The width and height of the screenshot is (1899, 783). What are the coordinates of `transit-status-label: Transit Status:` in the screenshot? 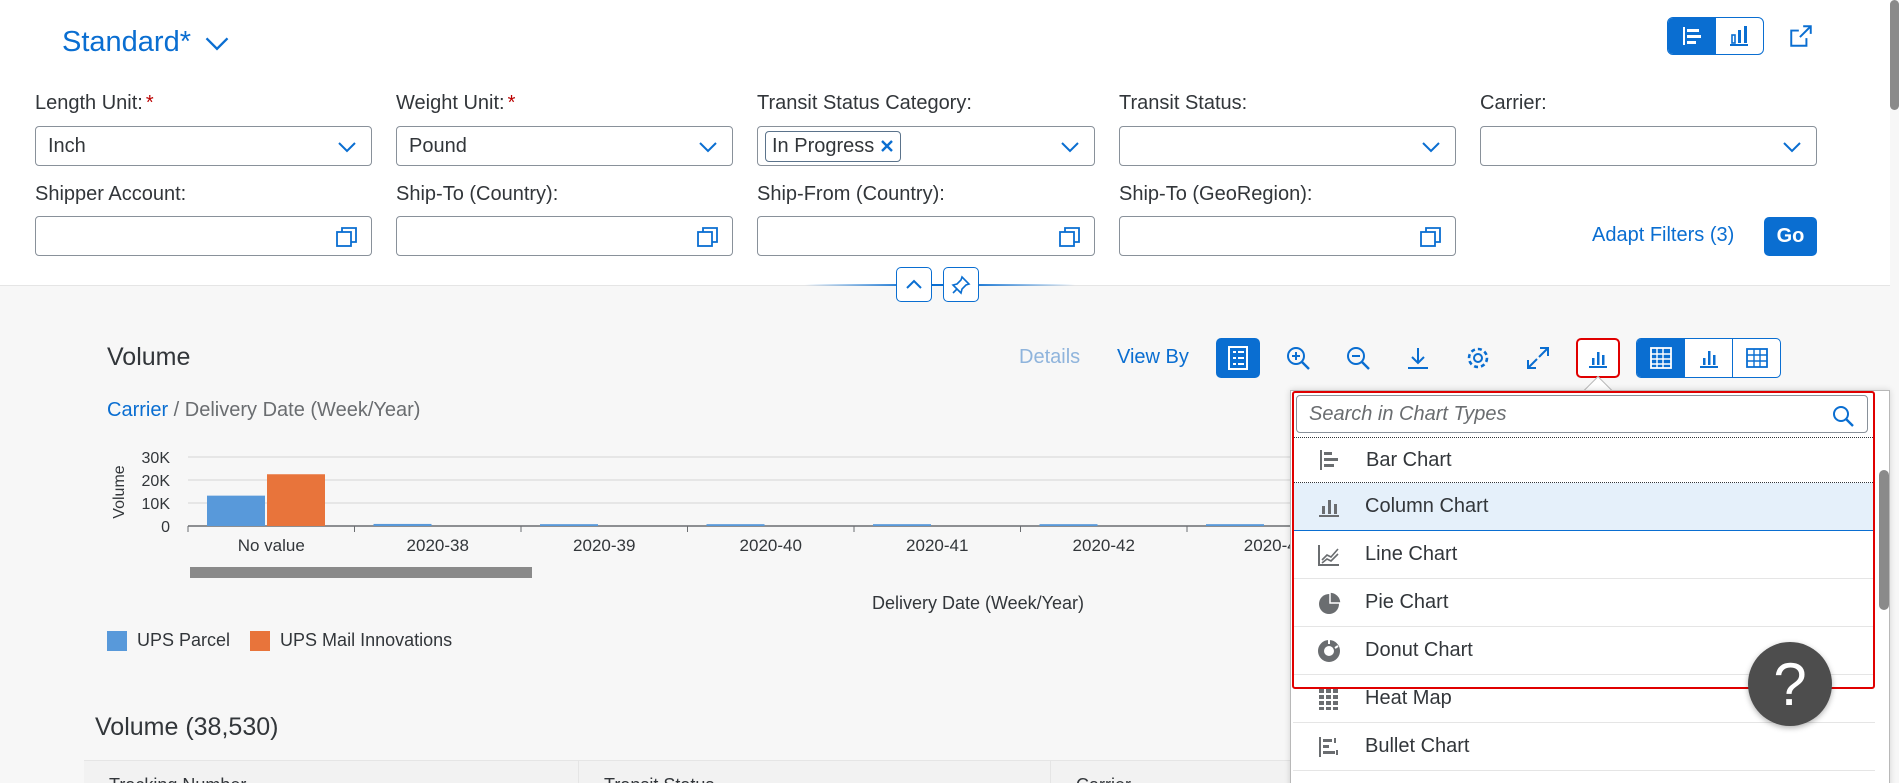 It's located at (1183, 103).